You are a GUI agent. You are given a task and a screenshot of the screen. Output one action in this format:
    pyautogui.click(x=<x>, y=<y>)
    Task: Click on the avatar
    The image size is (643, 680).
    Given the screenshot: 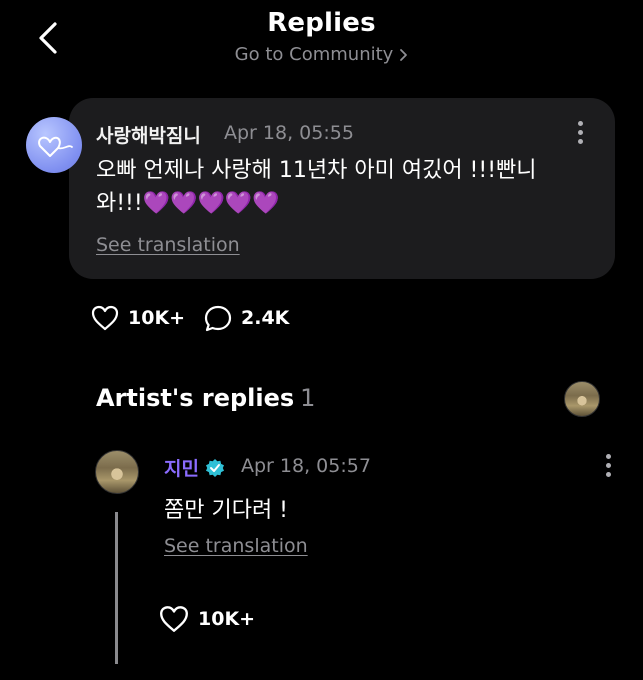 What is the action you would take?
    pyautogui.click(x=54, y=145)
    